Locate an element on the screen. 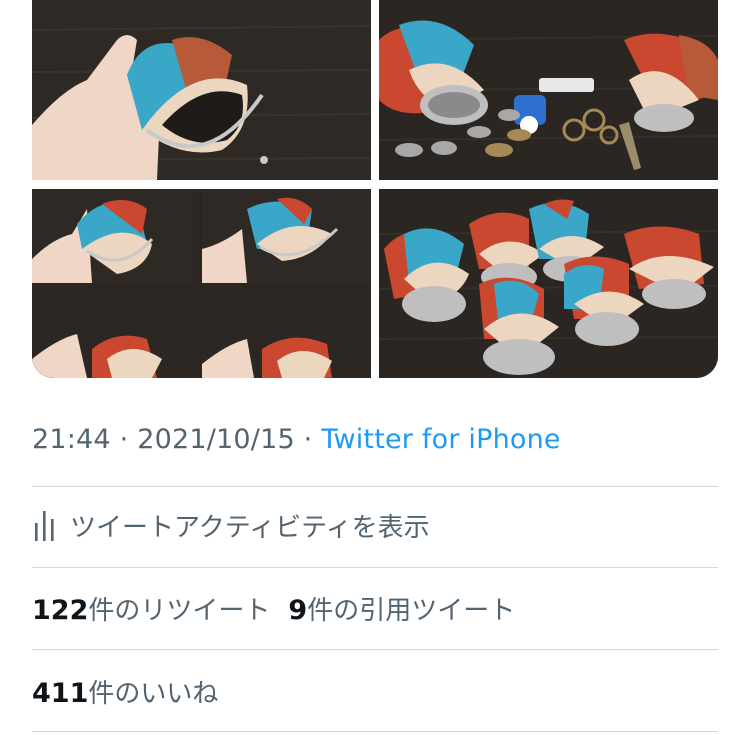 The height and width of the screenshot is (735, 750). view-tweet-activity-button: ツイートアクティビティを表示 is located at coordinates (231, 525).